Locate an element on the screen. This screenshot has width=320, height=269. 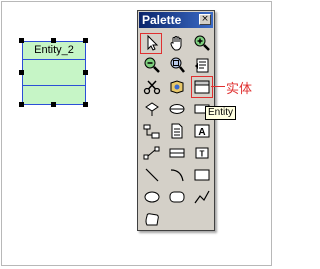
selection-handle-n is located at coordinates (53, 40).